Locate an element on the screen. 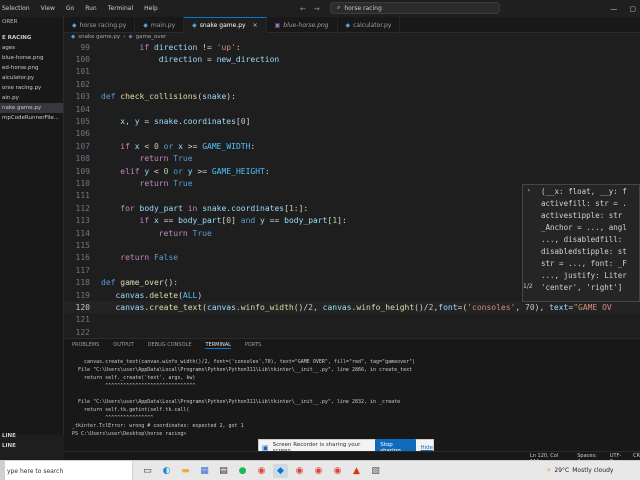 The height and width of the screenshot is (480, 640). menu-view: View is located at coordinates (48, 8).